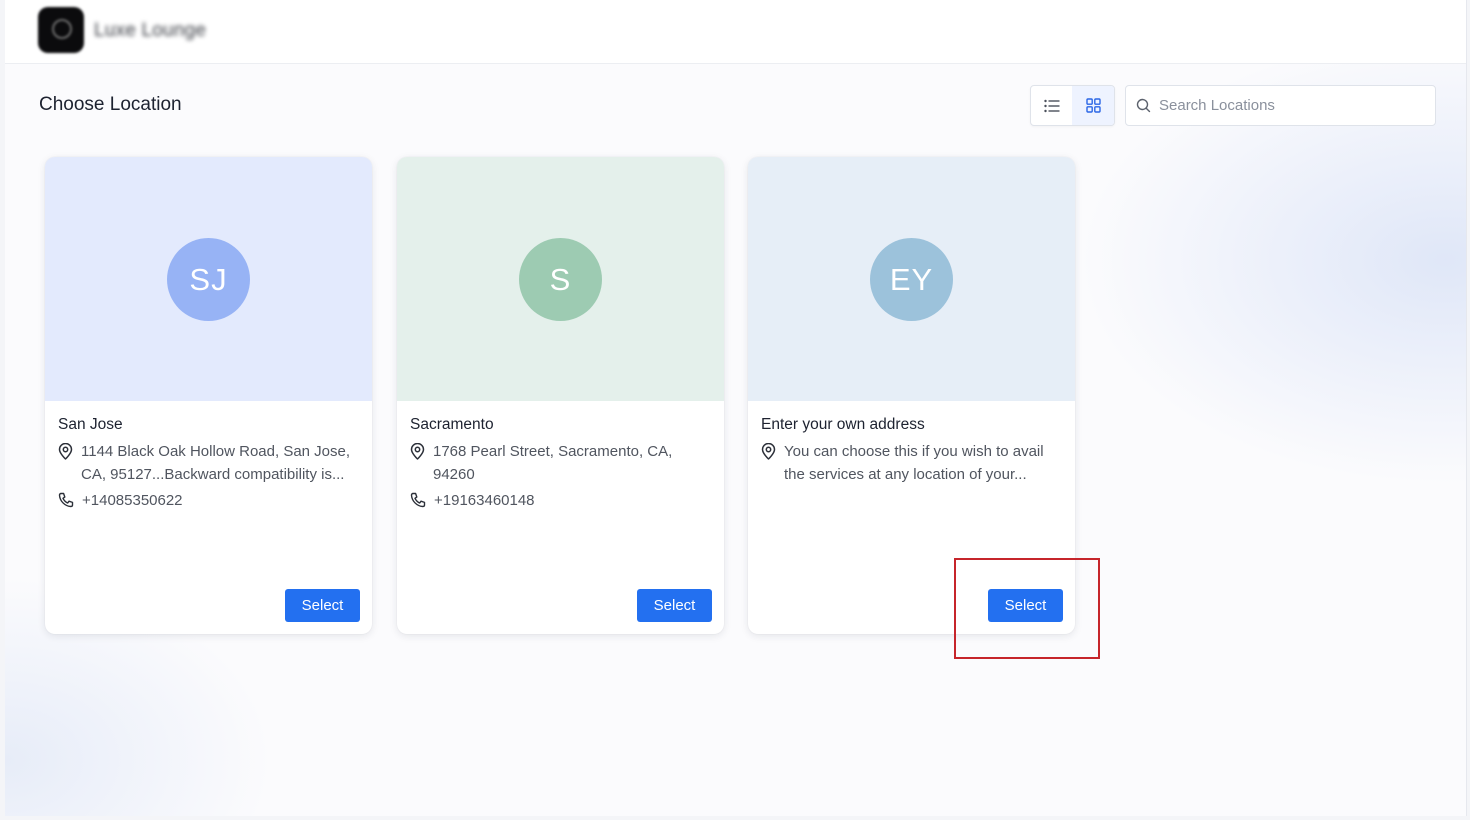  I want to click on view-toggle, so click(1072, 105).